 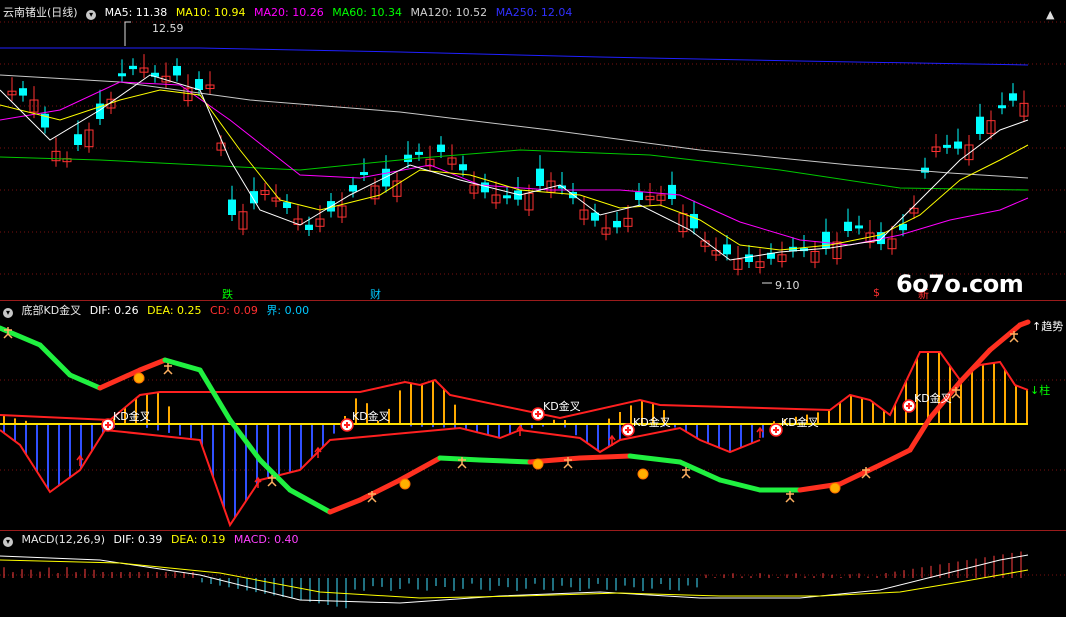 What do you see at coordinates (234, 310) in the screenshot?
I see `kd-cd-value: CD: 0.09` at bounding box center [234, 310].